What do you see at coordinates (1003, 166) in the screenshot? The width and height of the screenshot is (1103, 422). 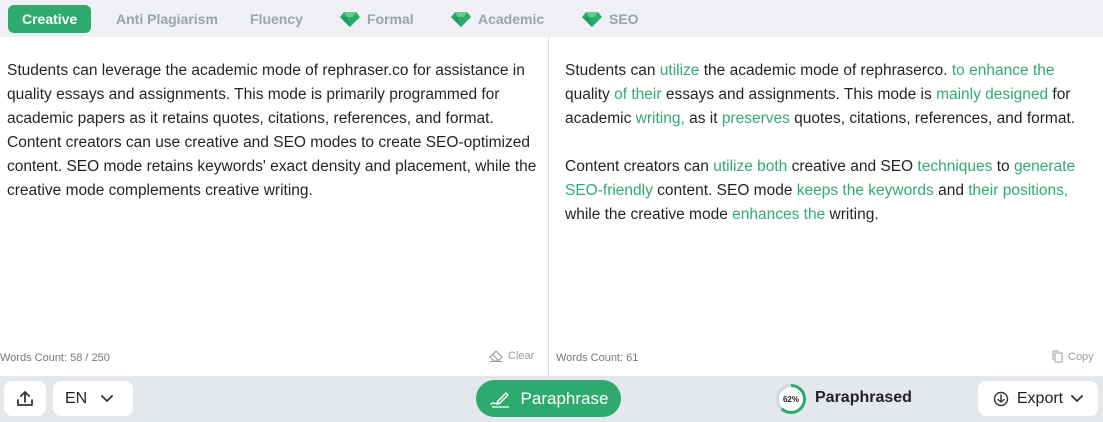 I see `unchanged-text: to` at bounding box center [1003, 166].